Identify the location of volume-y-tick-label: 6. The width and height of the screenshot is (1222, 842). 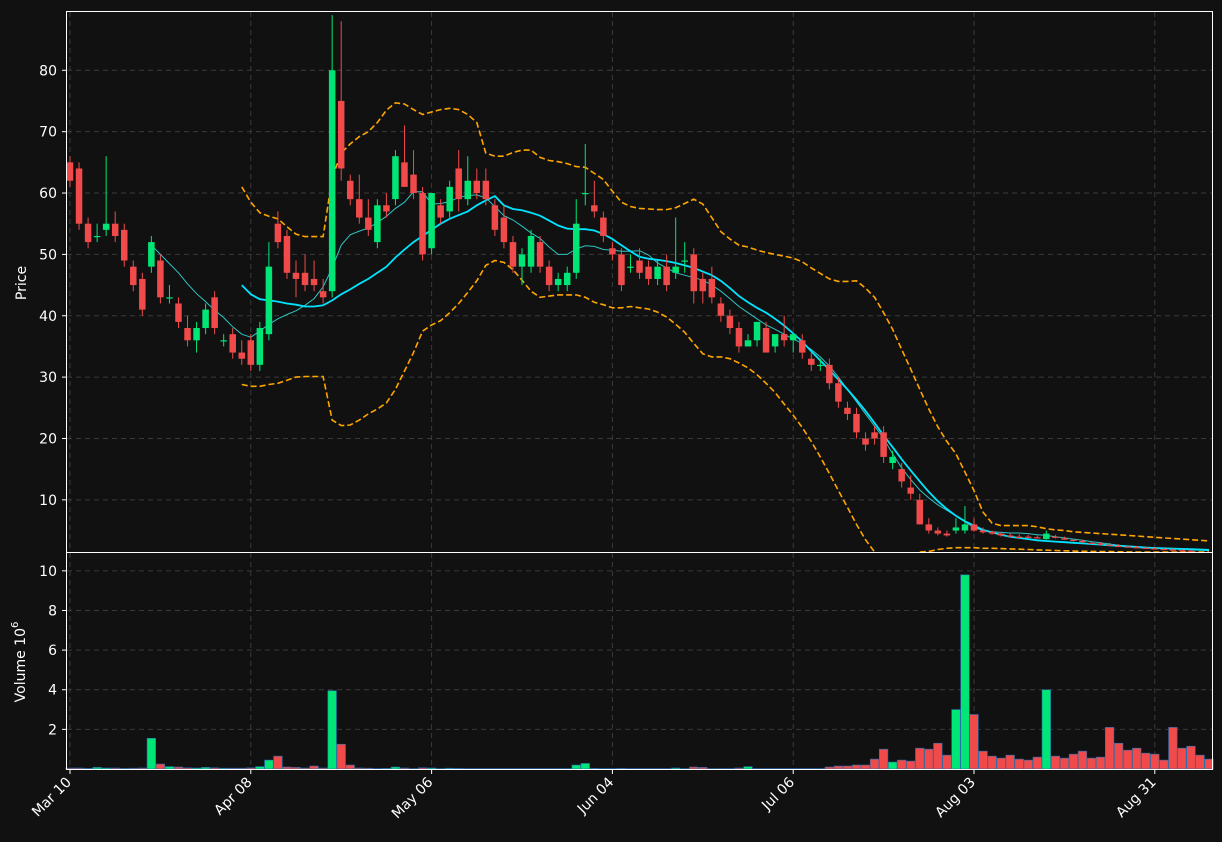
(52, 651).